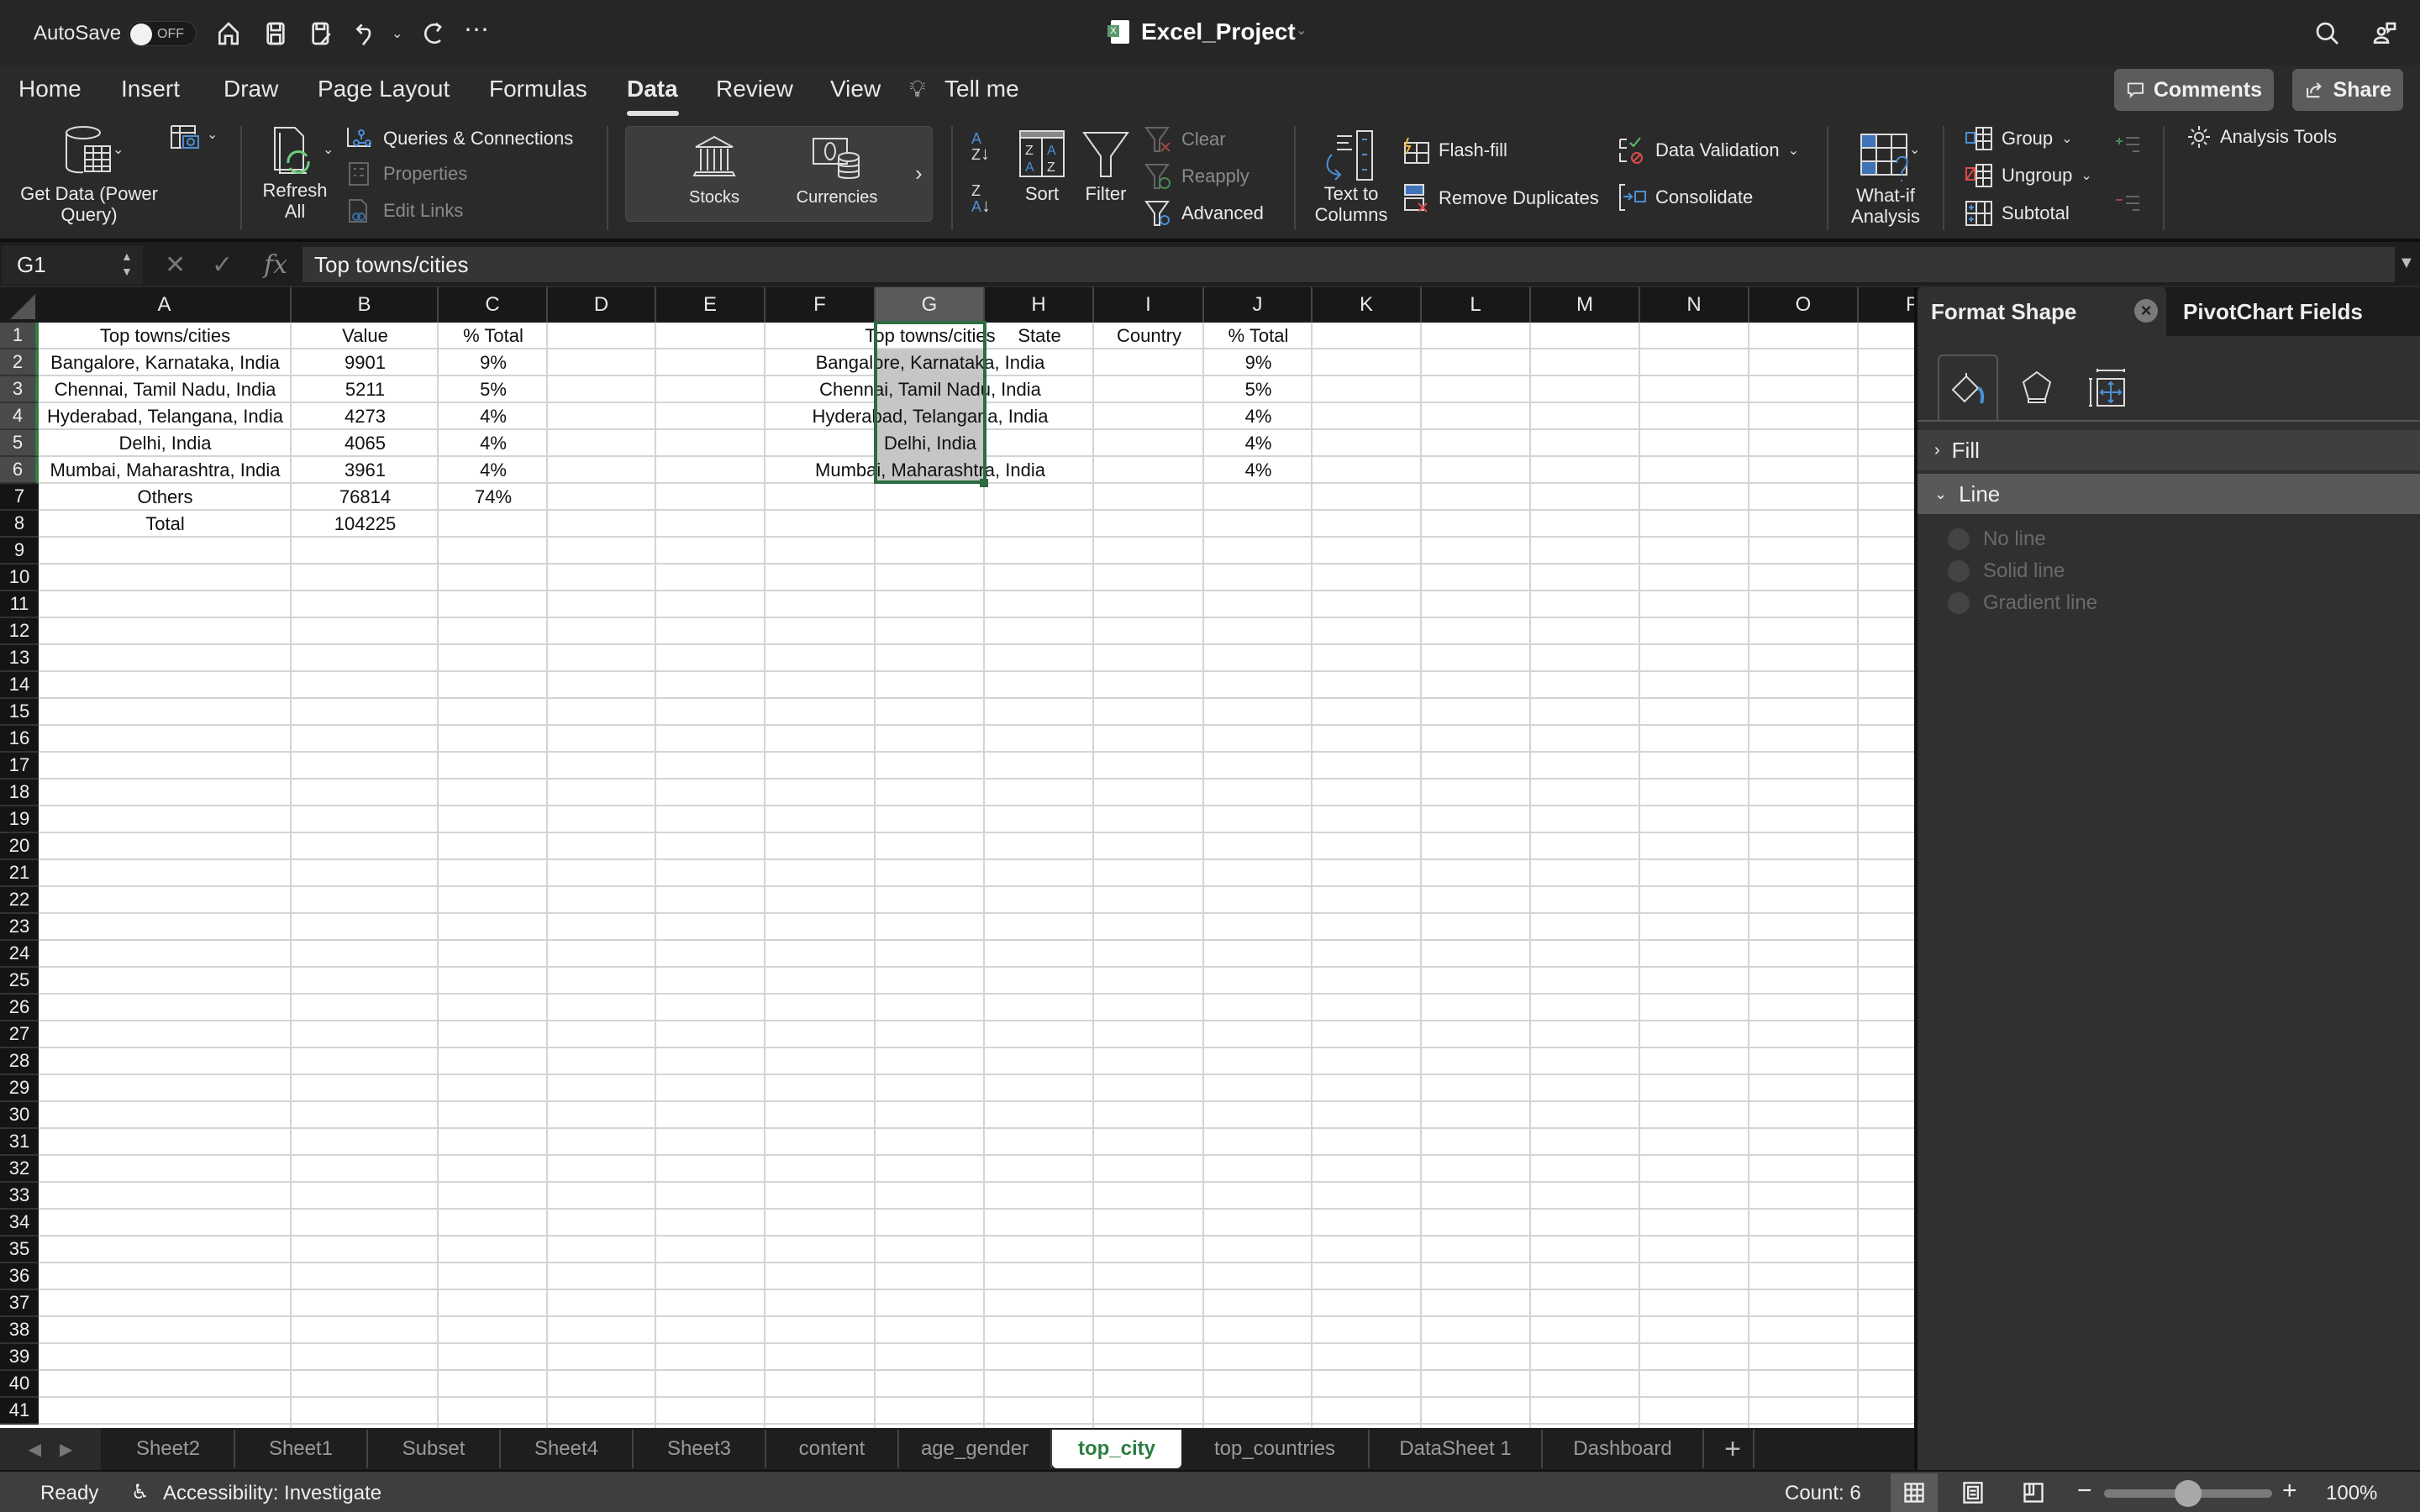 The image size is (2420, 1512). What do you see at coordinates (366, 416) in the screenshot?
I see `cell-b4: 4273` at bounding box center [366, 416].